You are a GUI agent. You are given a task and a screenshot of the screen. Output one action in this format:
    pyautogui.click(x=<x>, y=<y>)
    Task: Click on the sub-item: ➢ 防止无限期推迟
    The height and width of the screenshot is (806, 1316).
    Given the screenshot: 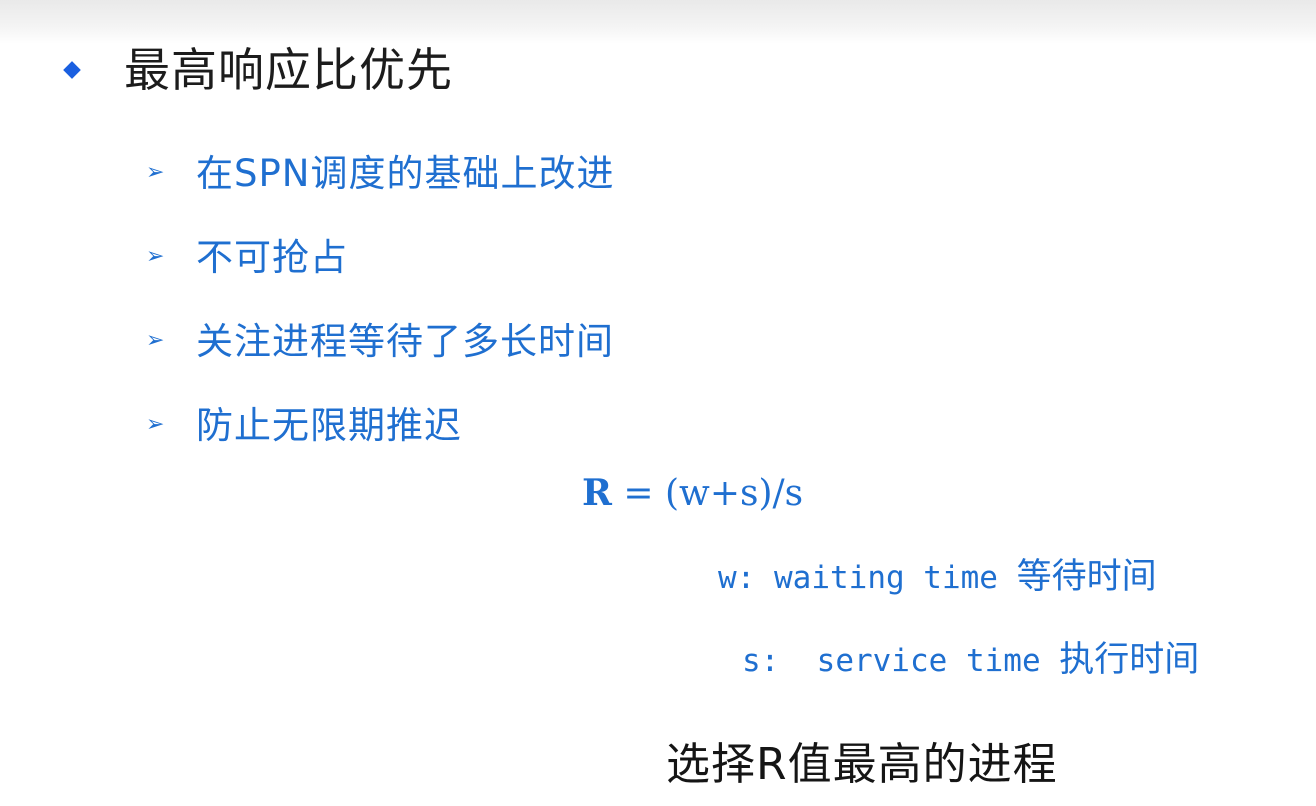 What is the action you would take?
    pyautogui.click(x=380, y=426)
    